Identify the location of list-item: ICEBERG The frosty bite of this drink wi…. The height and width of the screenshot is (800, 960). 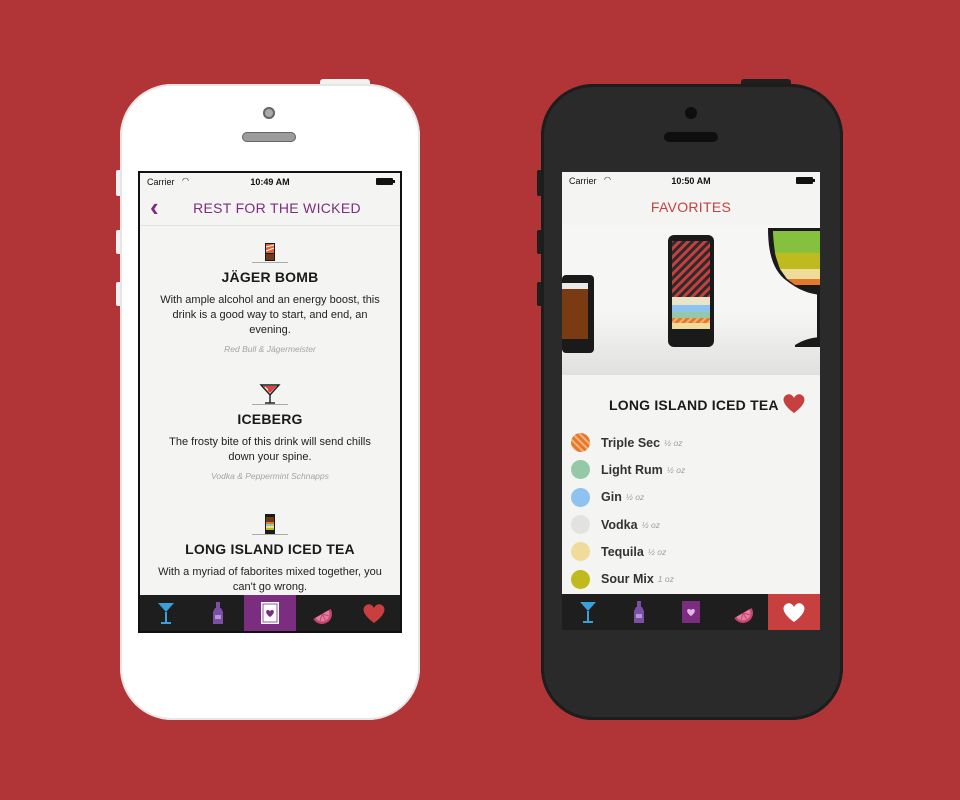
(270, 432).